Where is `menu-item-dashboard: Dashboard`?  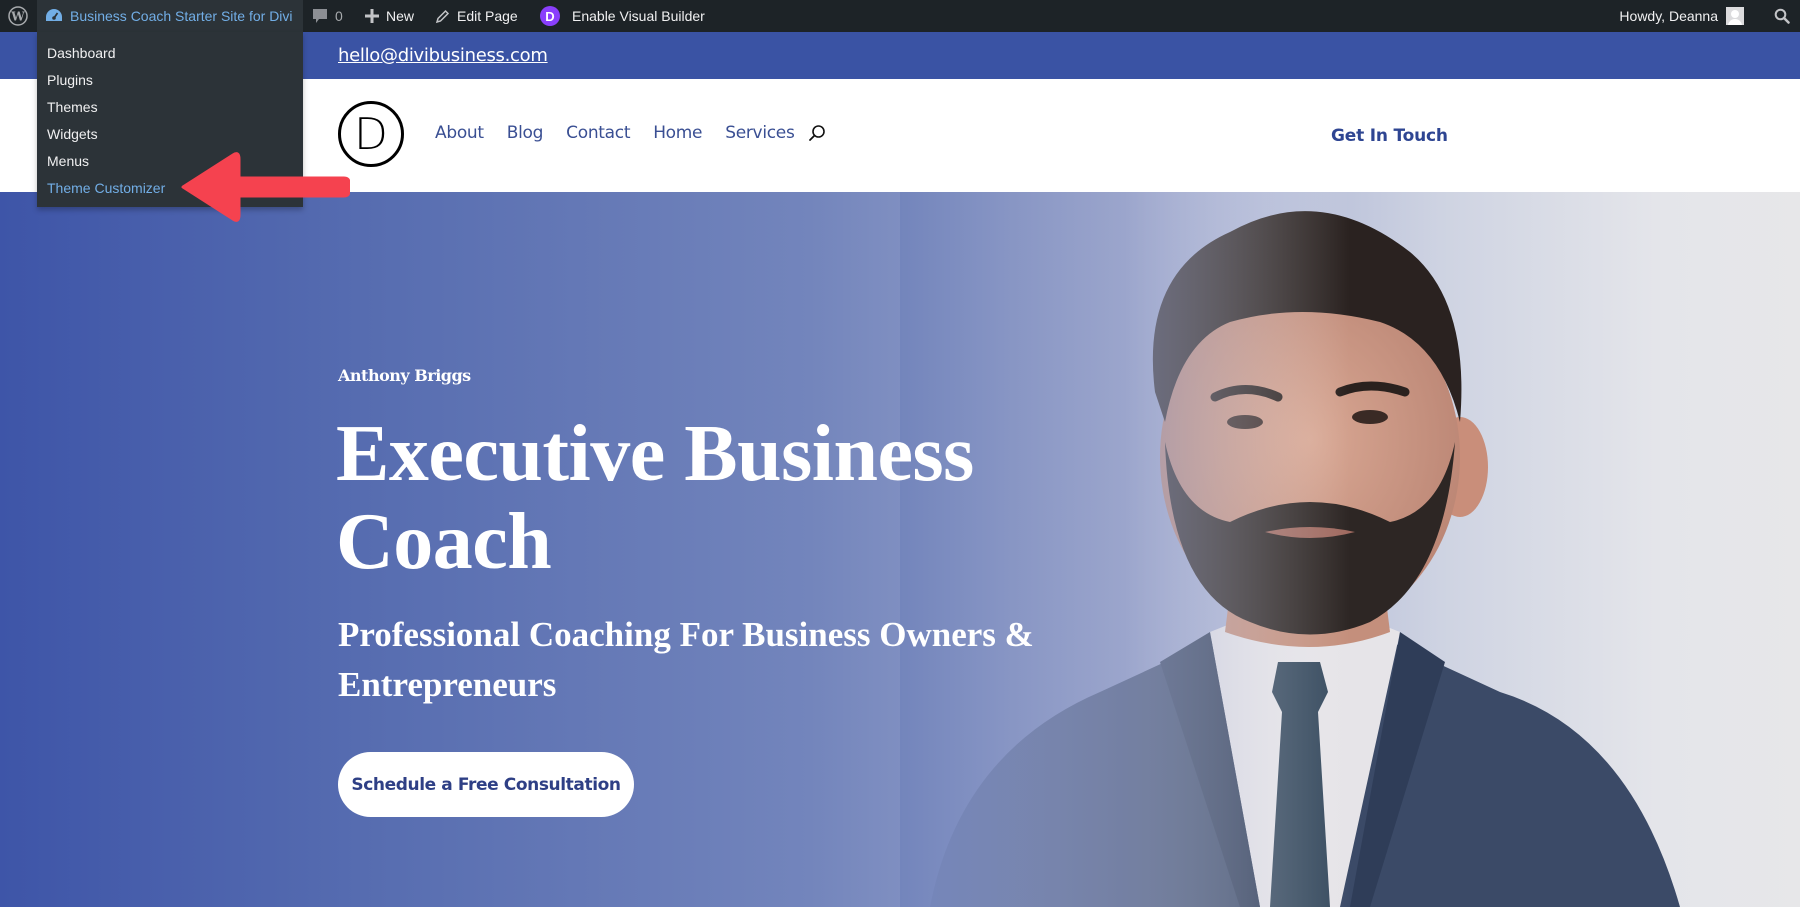 menu-item-dashboard: Dashboard is located at coordinates (170, 53).